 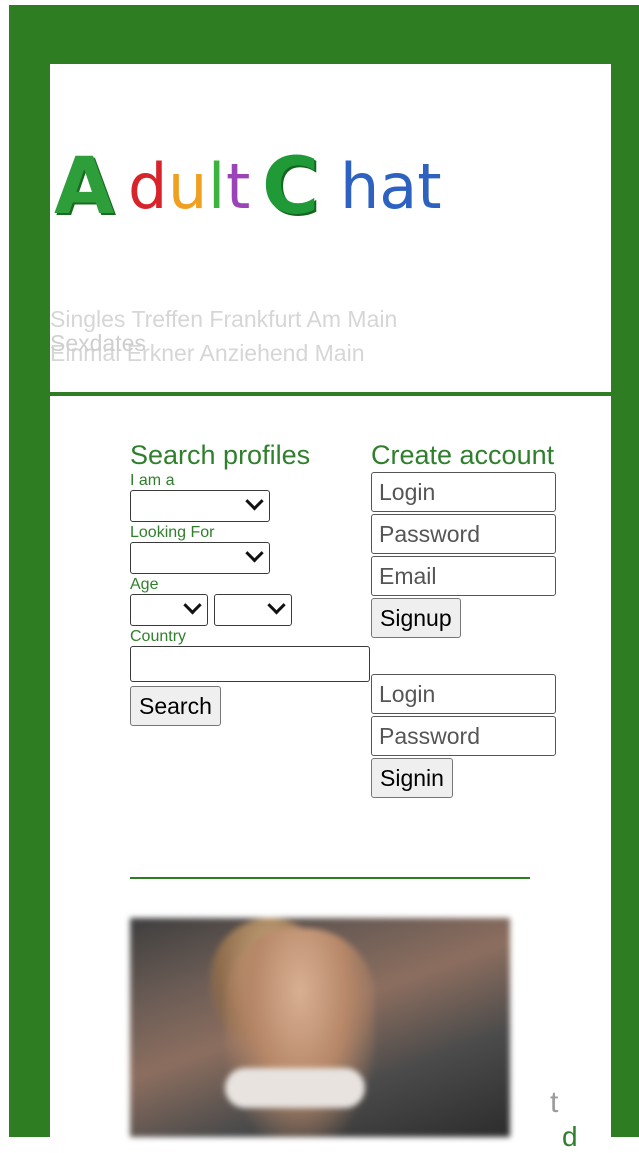 What do you see at coordinates (463, 576) in the screenshot?
I see `signup-email-input: Email` at bounding box center [463, 576].